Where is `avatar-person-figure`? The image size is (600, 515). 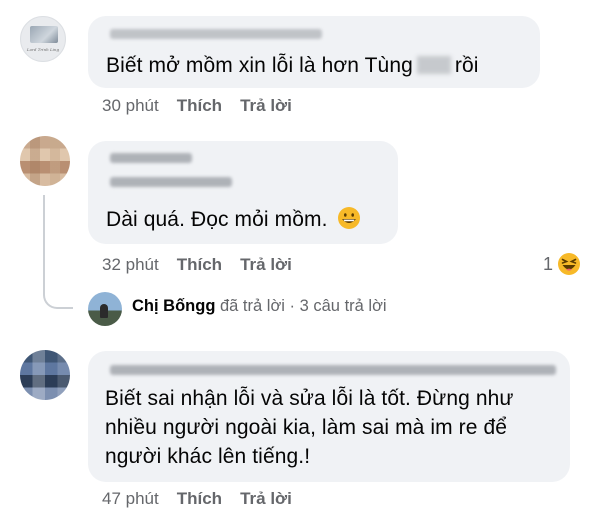 avatar-person-figure is located at coordinates (104, 311).